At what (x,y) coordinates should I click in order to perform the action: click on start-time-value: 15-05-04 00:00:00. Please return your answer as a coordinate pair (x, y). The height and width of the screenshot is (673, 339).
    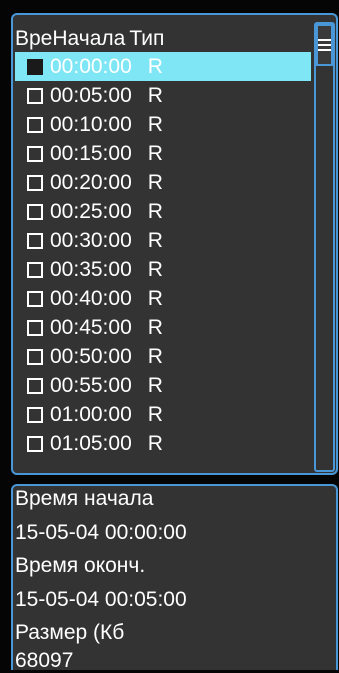
    Looking at the image, I should click on (101, 532).